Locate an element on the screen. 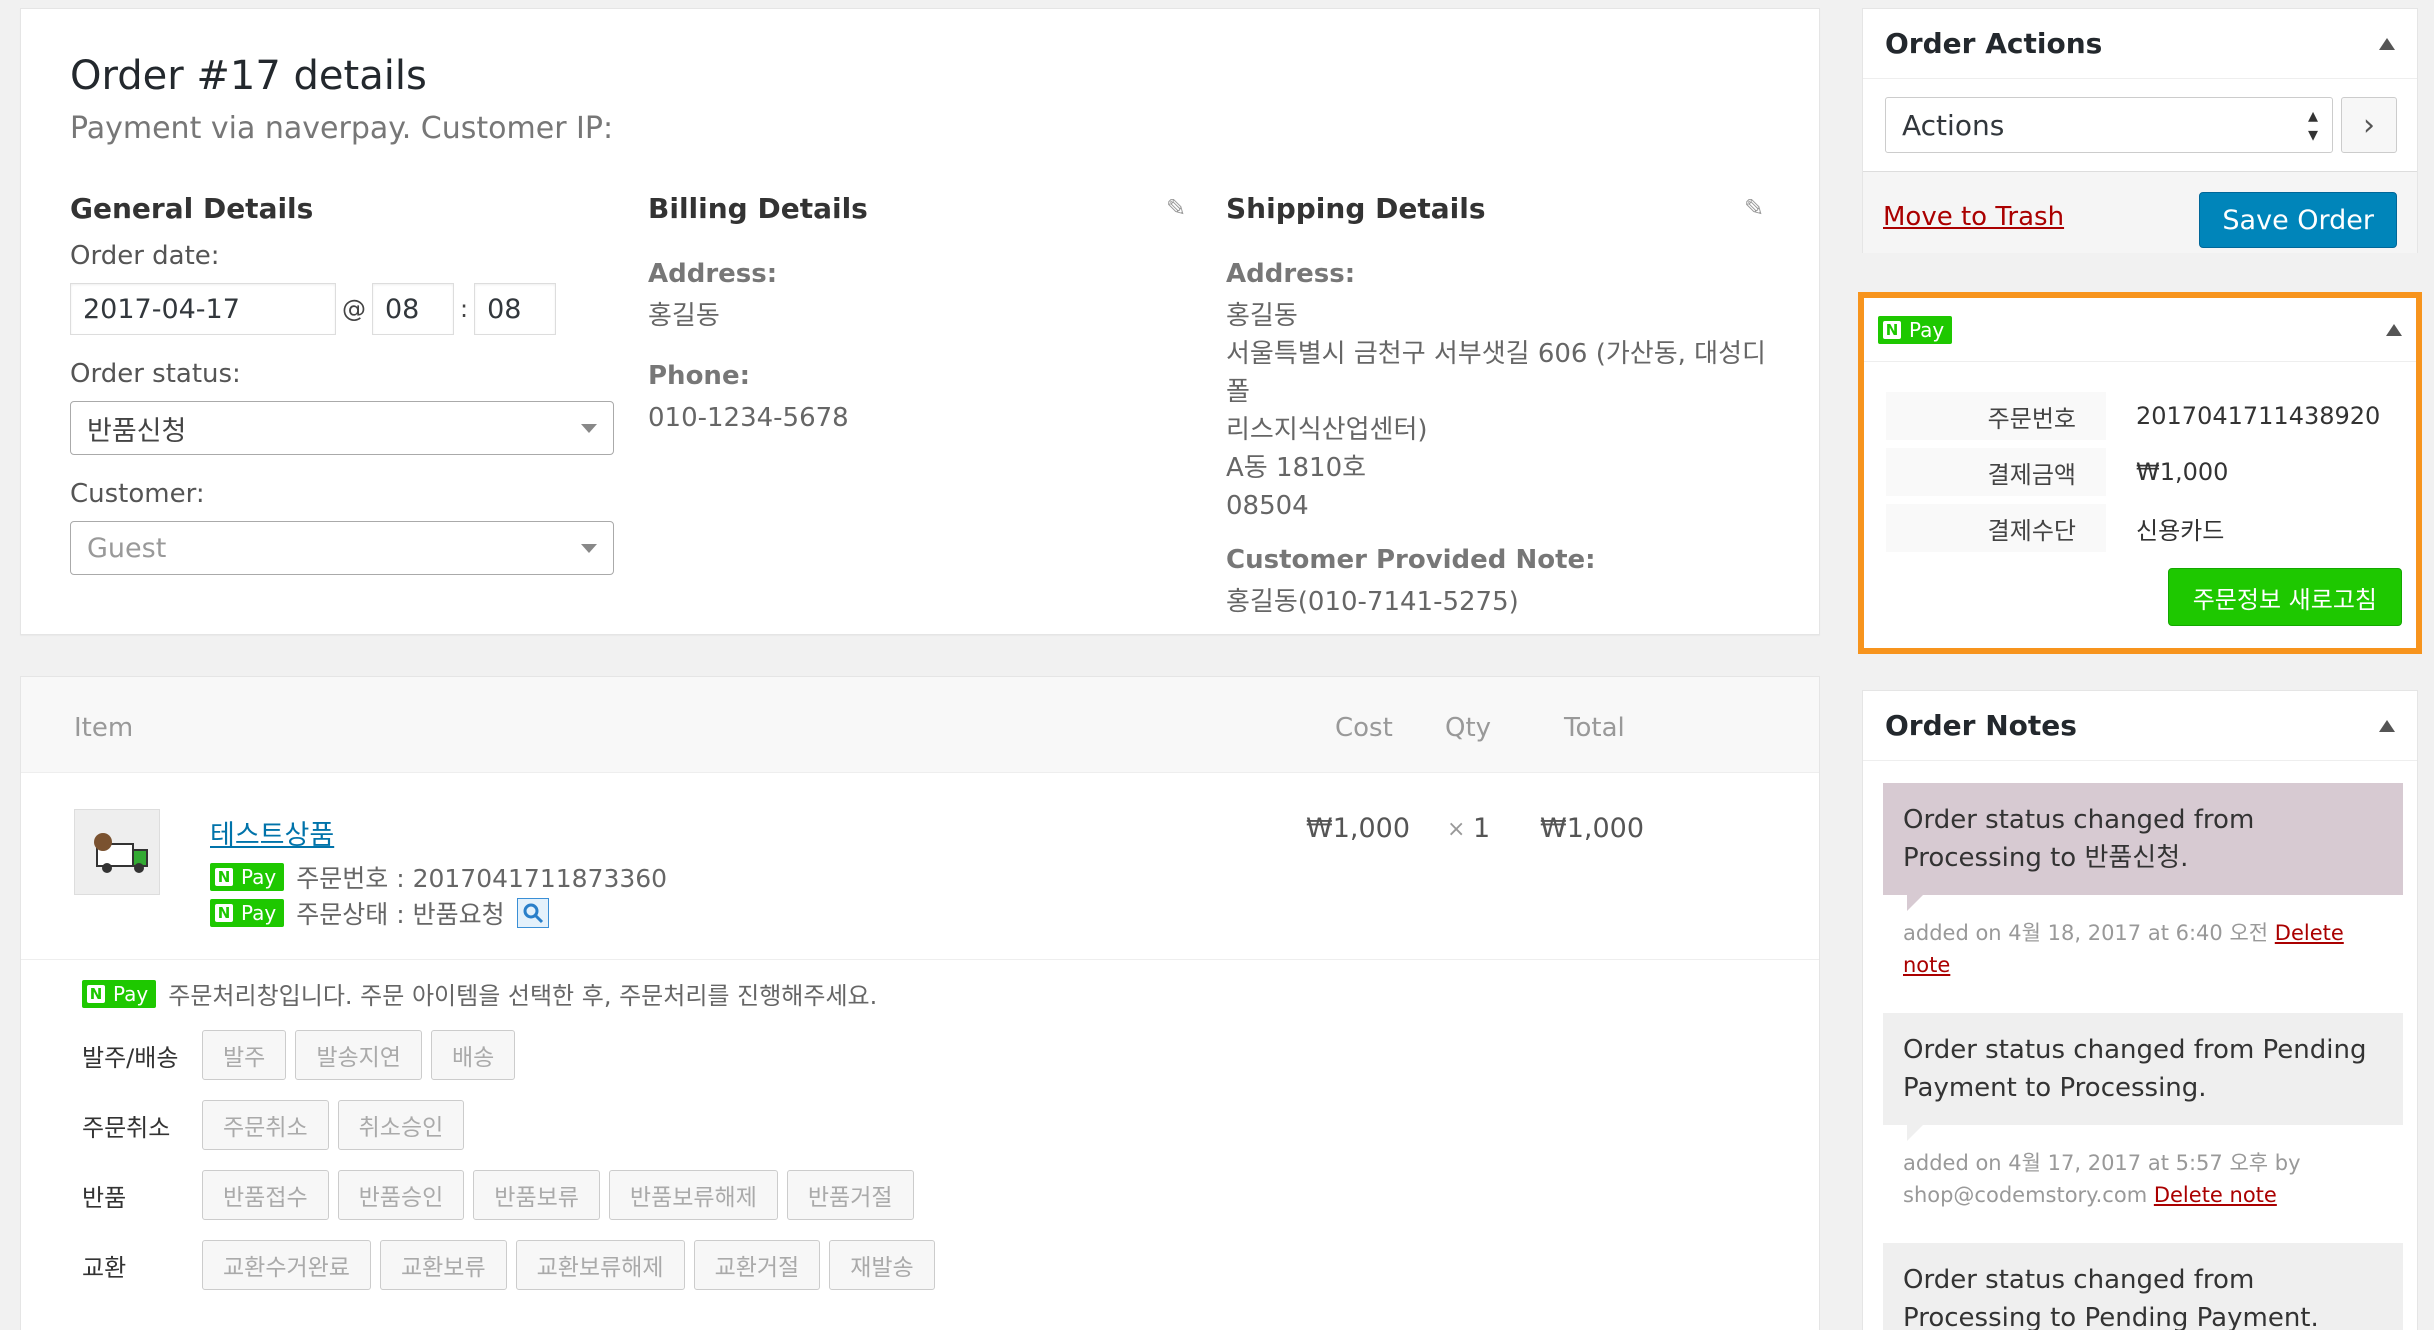 Image resolution: width=2434 pixels, height=1330 pixels. customer-note-label: Customer Provided Note: is located at coordinates (1411, 560).